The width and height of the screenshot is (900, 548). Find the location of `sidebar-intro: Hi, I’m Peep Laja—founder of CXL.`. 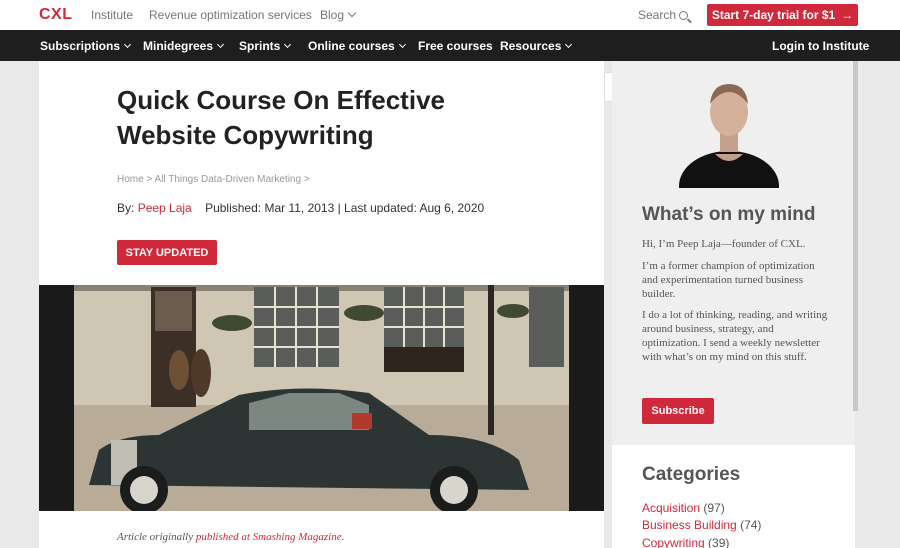

sidebar-intro: Hi, I’m Peep Laja—founder of CXL. is located at coordinates (724, 244).